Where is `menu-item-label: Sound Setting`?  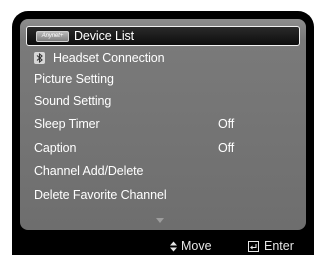
menu-item-label: Sound Setting is located at coordinates (73, 101).